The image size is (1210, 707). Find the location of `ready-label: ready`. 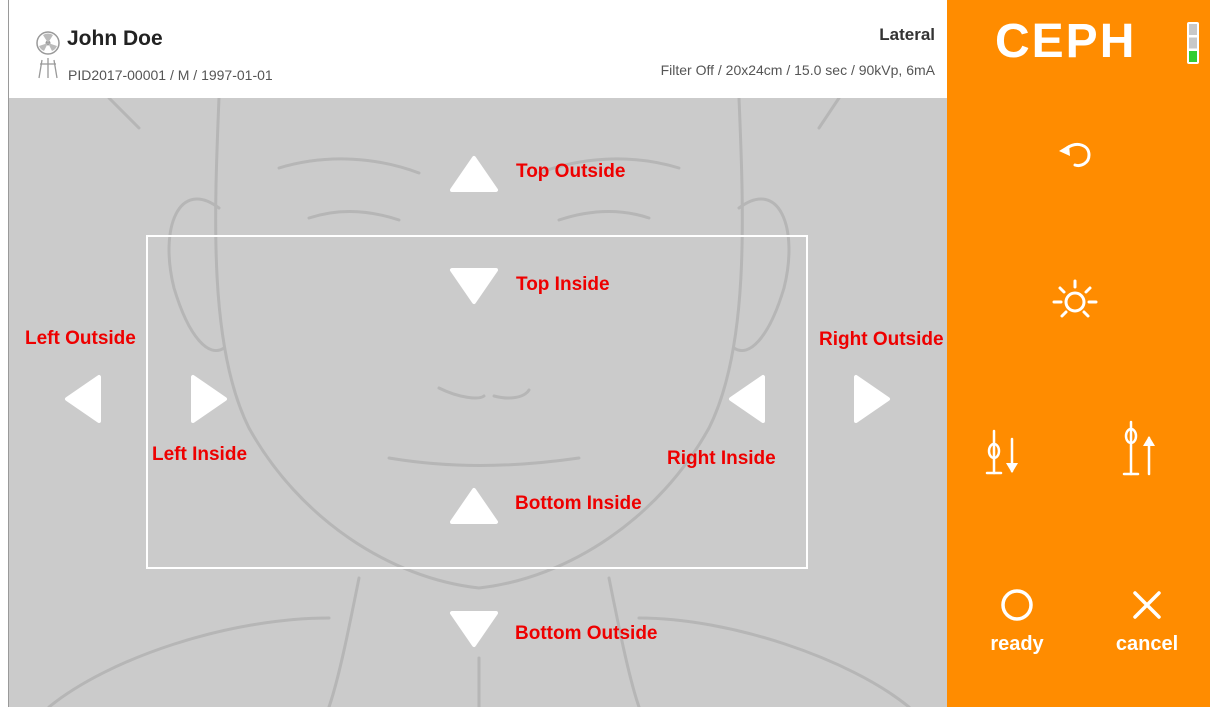

ready-label: ready is located at coordinates (1017, 644).